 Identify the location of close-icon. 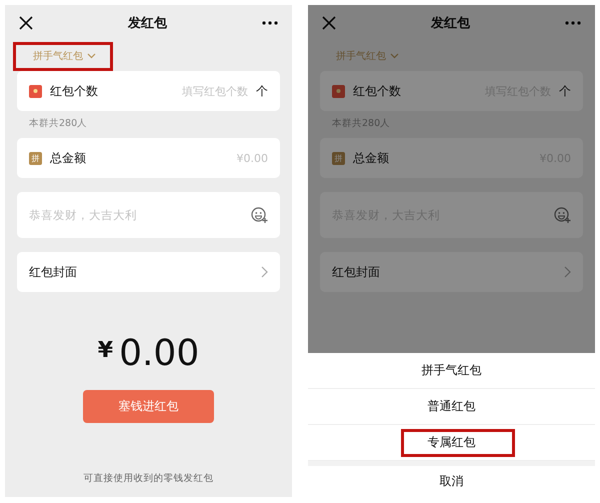
(26, 23).